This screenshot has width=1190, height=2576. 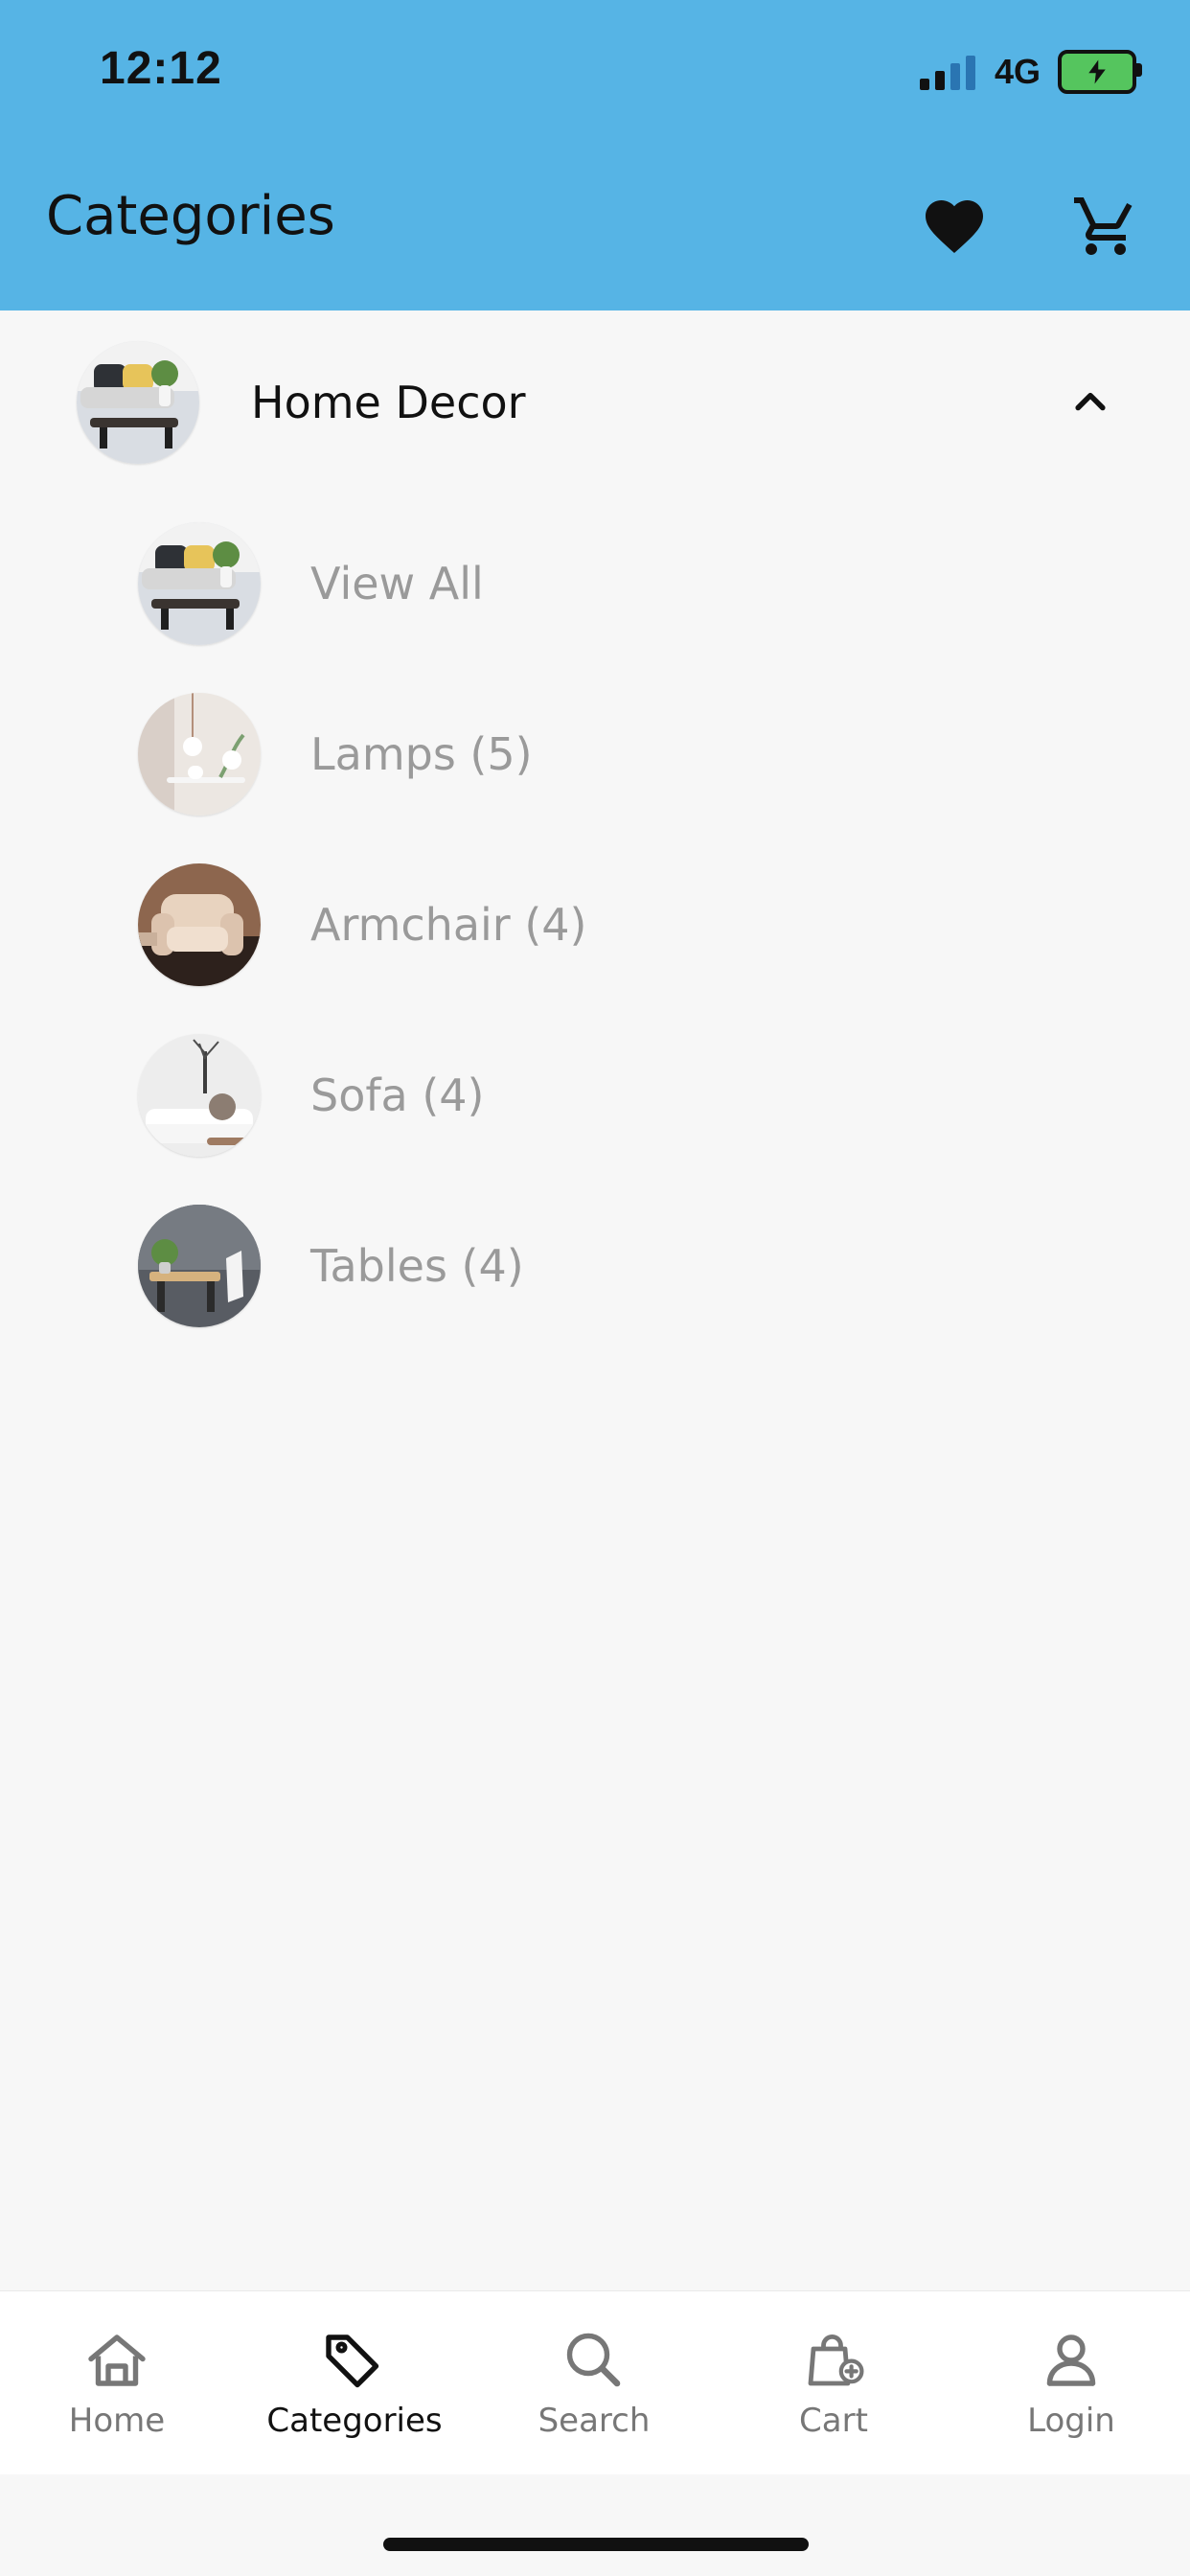 What do you see at coordinates (161, 68) in the screenshot?
I see `status-time: 12:12` at bounding box center [161, 68].